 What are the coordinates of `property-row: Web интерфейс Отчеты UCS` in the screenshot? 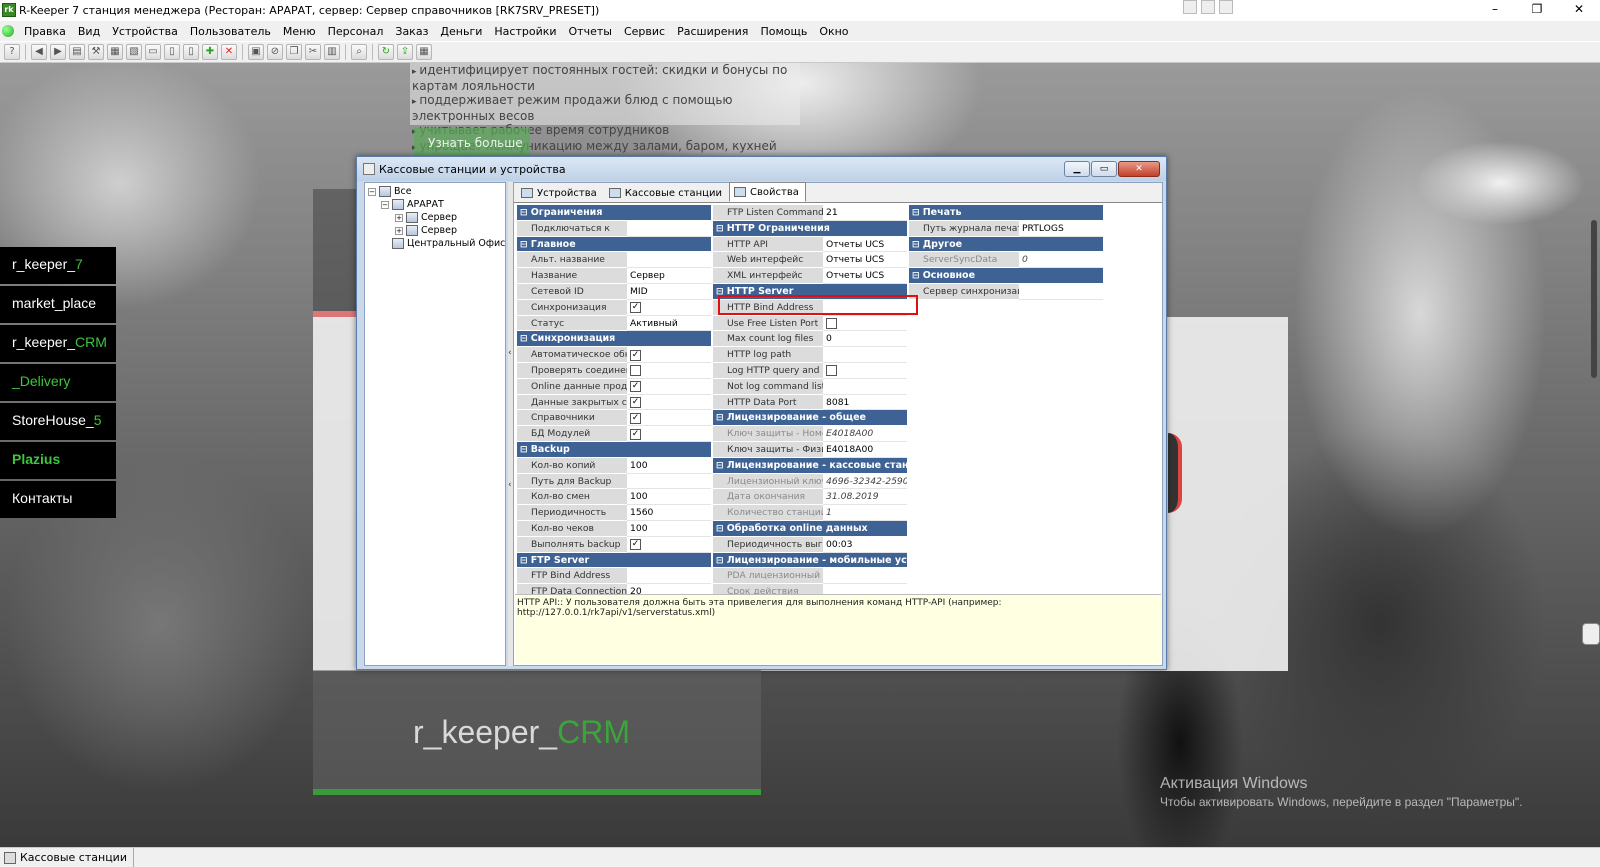 It's located at (810, 260).